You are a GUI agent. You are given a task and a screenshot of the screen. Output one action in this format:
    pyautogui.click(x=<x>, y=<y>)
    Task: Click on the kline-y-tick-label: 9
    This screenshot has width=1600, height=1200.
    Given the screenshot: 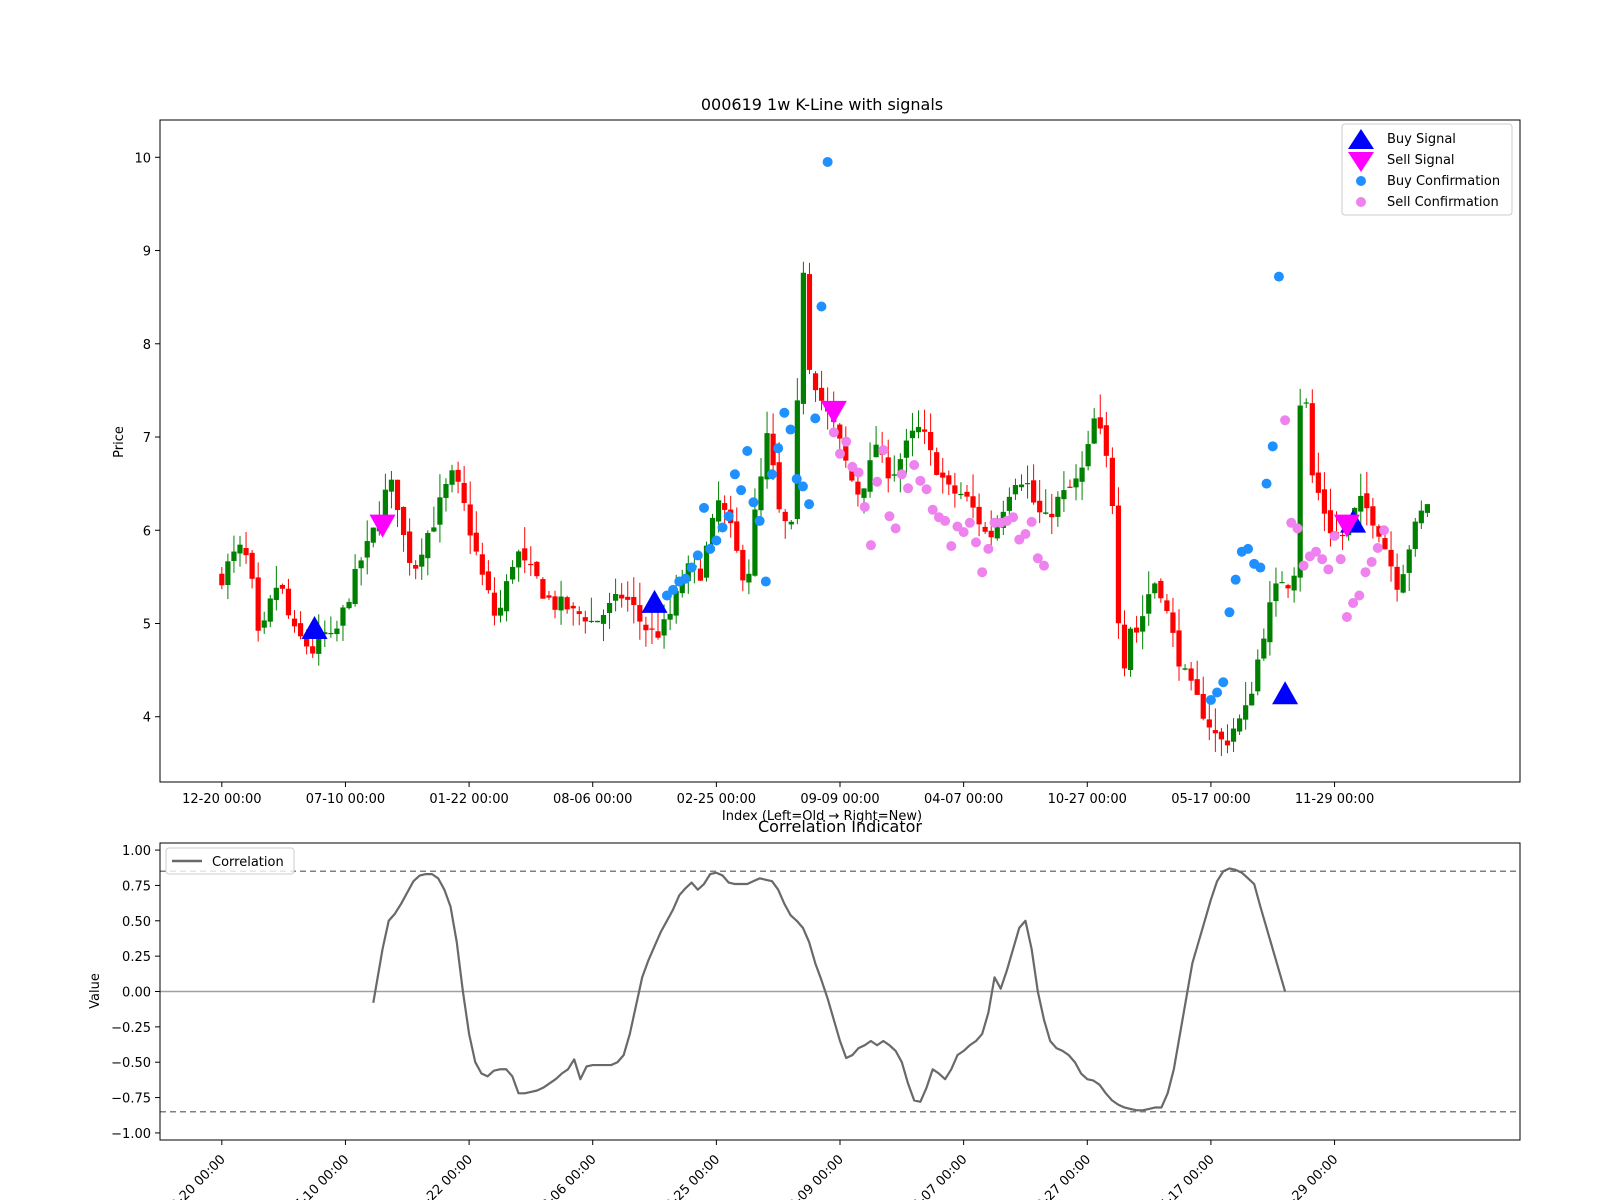 What is the action you would take?
    pyautogui.click(x=147, y=252)
    